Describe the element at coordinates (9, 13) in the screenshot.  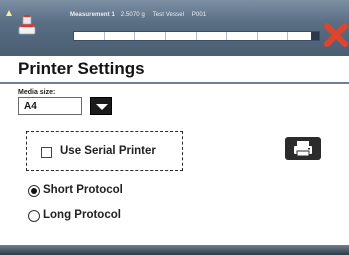
I see `up-arrow-icon` at that location.